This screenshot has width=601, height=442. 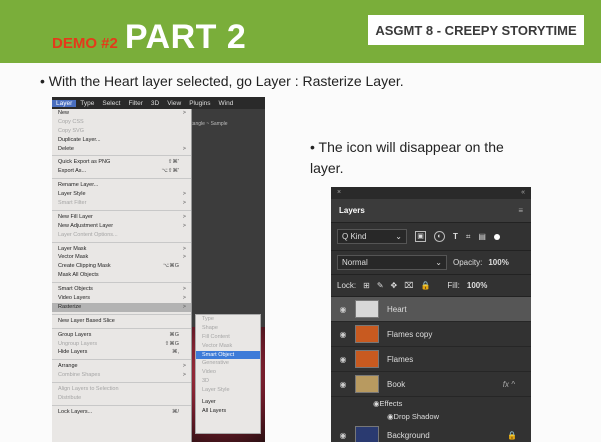 What do you see at coordinates (64, 103) in the screenshot?
I see `menubar-item-layer: Layer` at bounding box center [64, 103].